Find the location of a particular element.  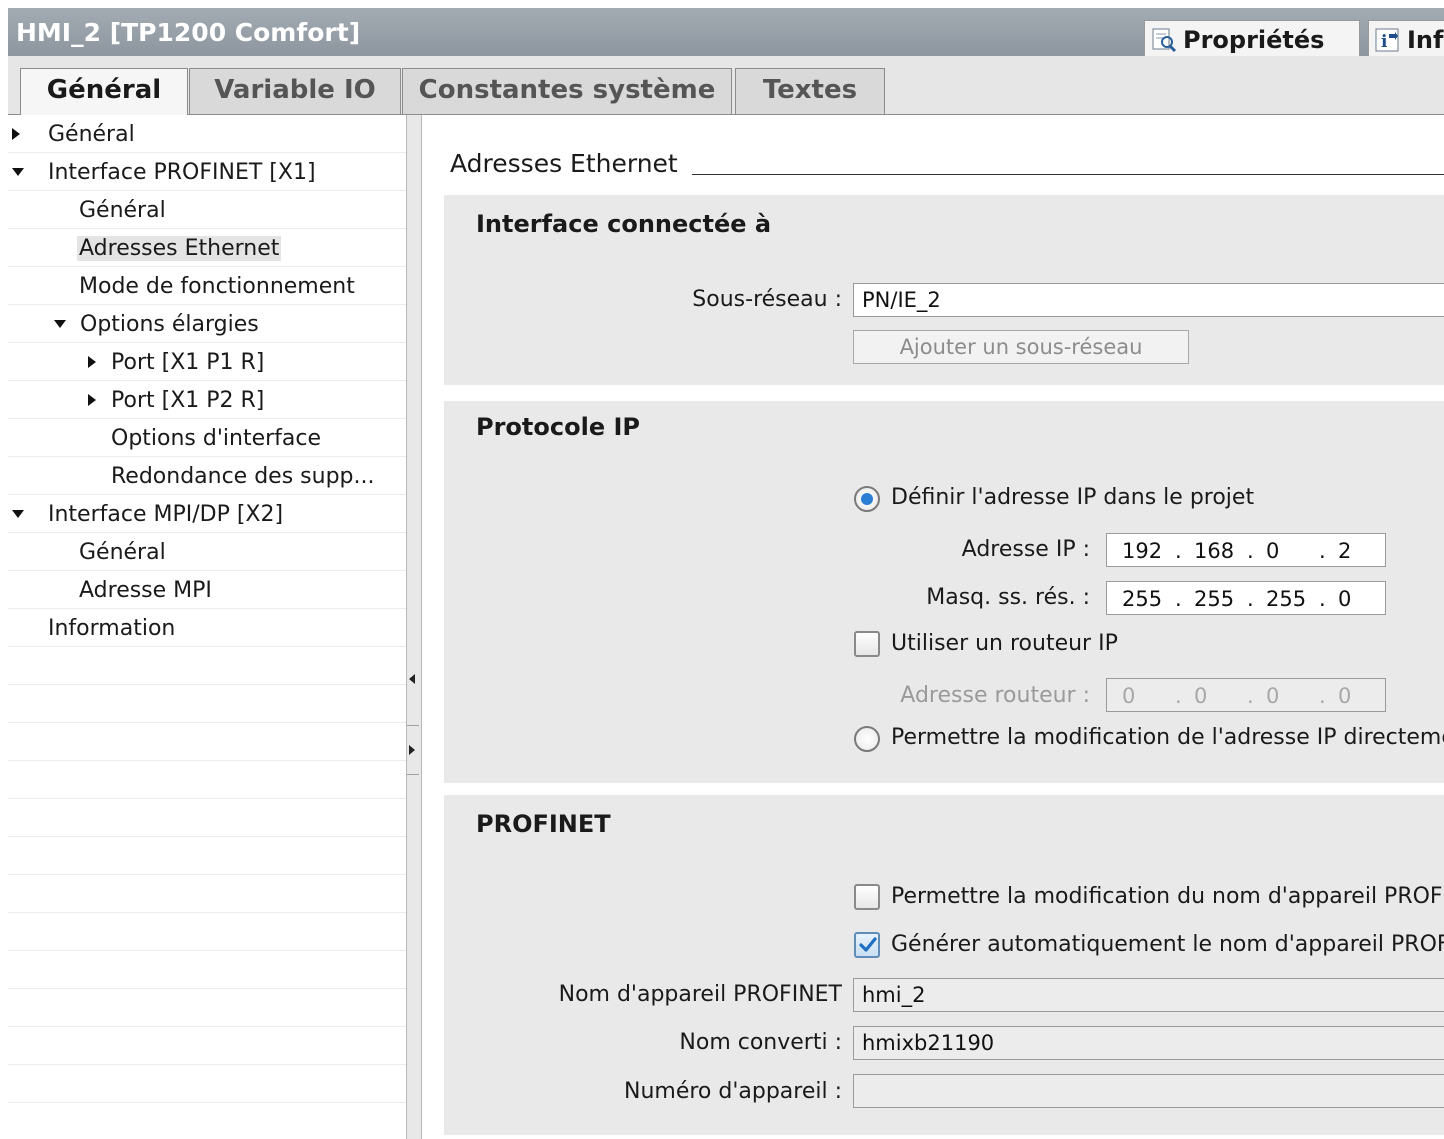

arrow-left-icon is located at coordinates (412, 679).